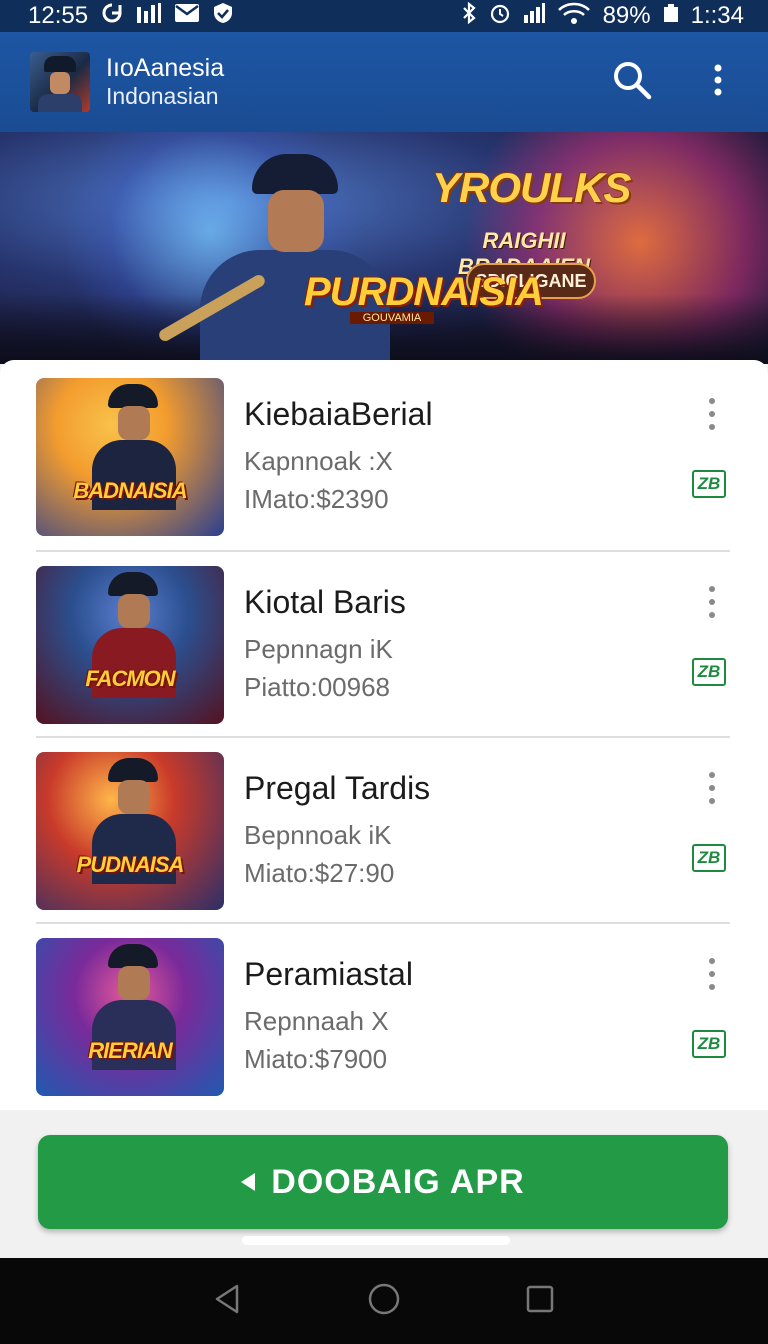  What do you see at coordinates (384, 82) in the screenshot?
I see `app-bar: IıoAanesia Indonasian` at bounding box center [384, 82].